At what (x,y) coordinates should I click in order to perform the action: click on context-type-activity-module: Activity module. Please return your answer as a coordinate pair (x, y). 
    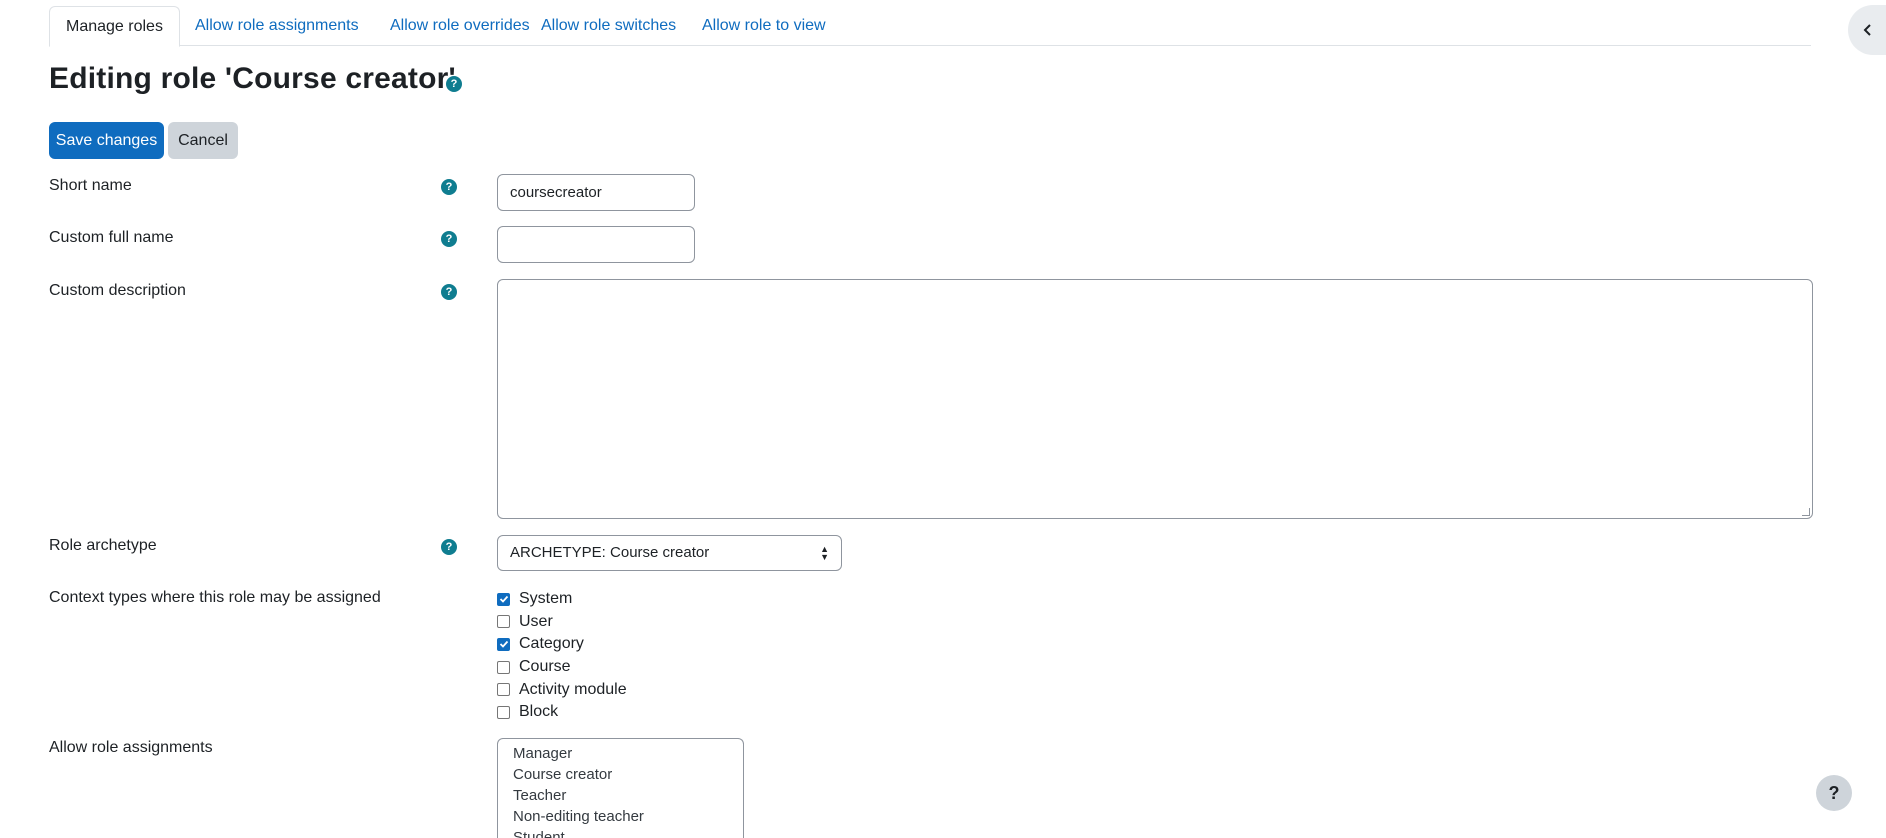
    Looking at the image, I should click on (562, 689).